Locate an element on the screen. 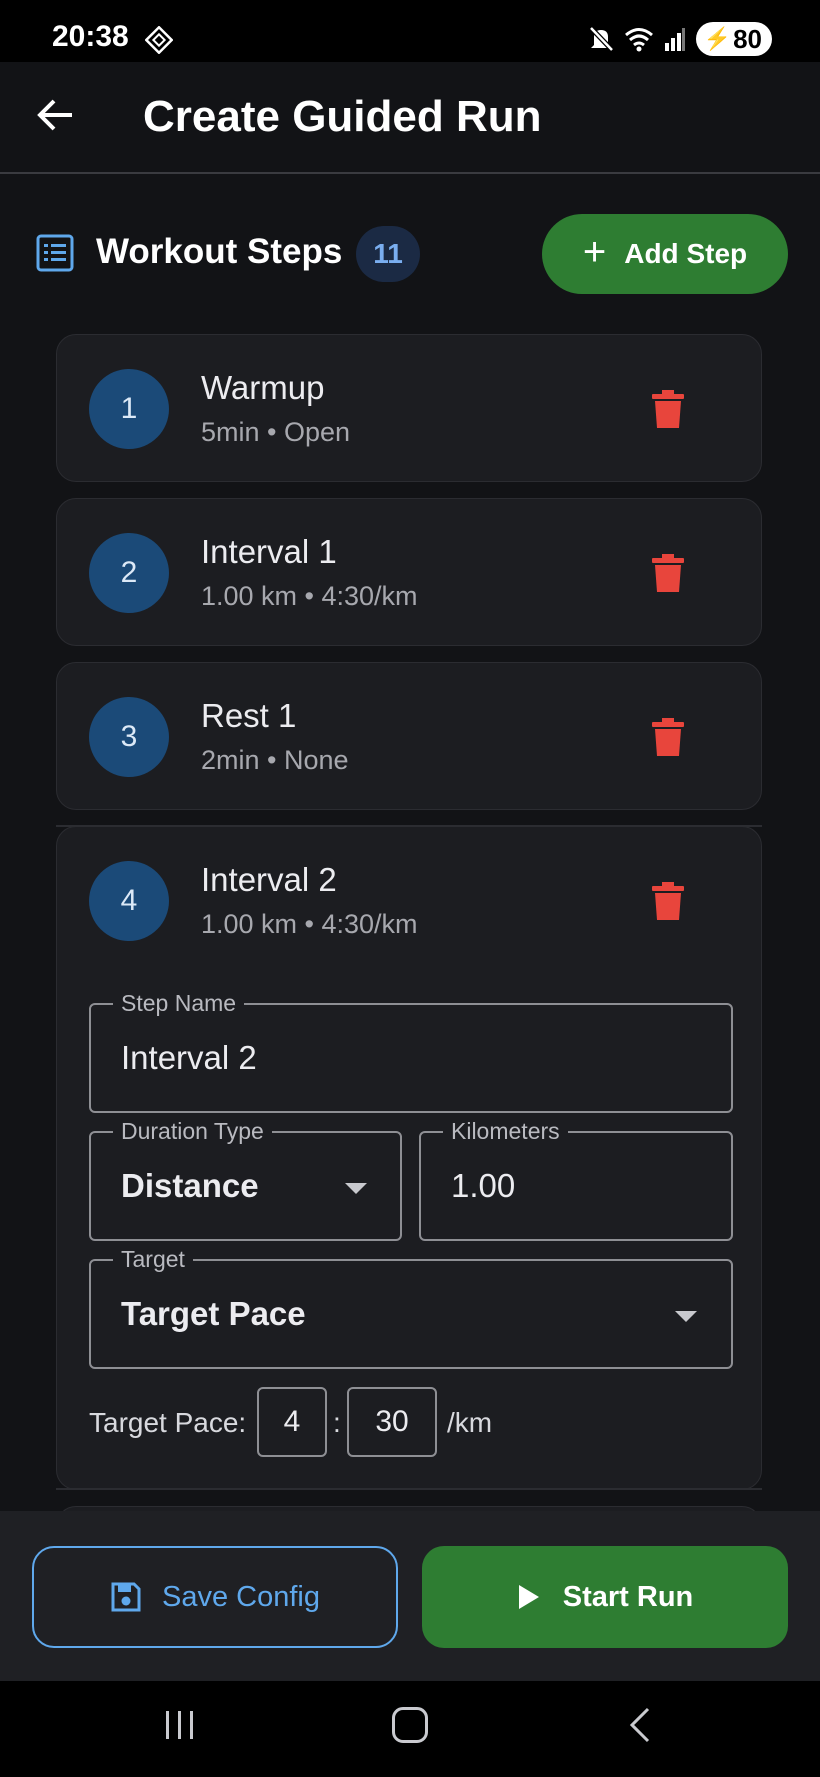  kilometers-label: Kilometers is located at coordinates (505, 1131).